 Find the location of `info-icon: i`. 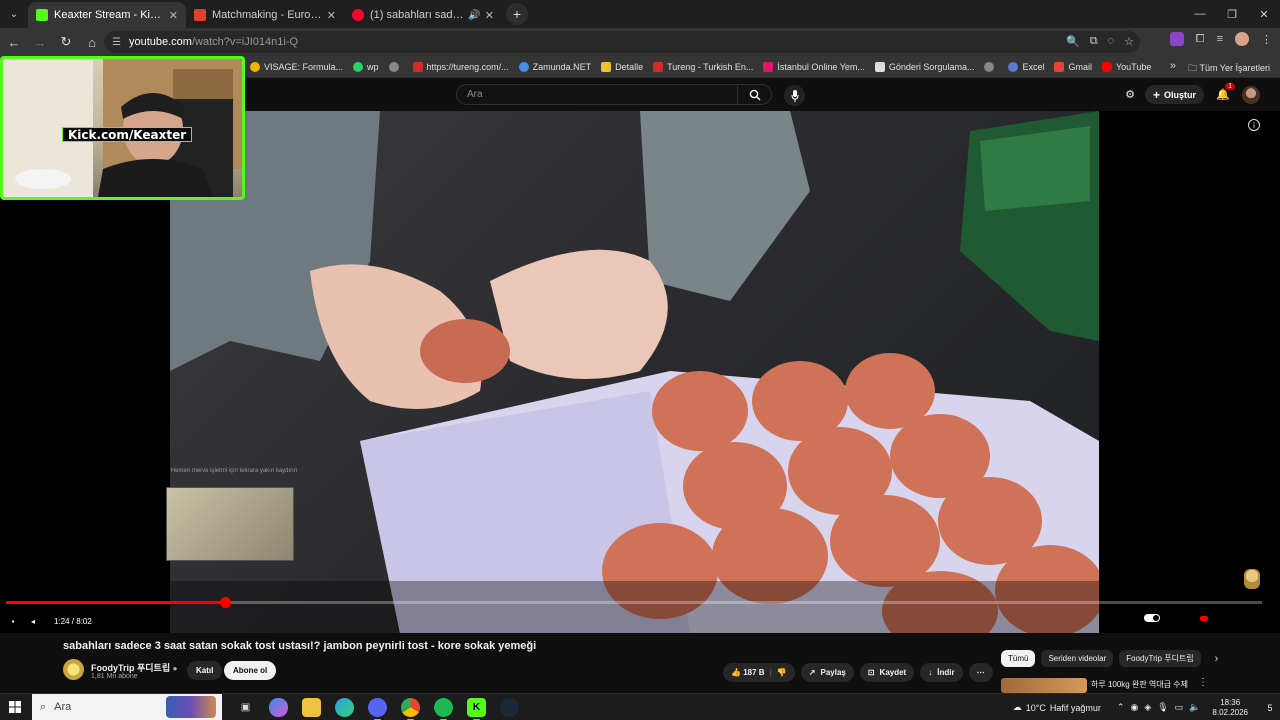

info-icon: i is located at coordinates (1254, 125).